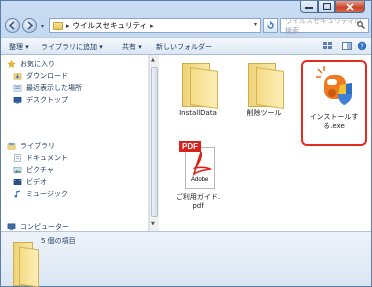 The width and height of the screenshot is (372, 287). I want to click on file-label: インストールす る.exe, so click(334, 122).